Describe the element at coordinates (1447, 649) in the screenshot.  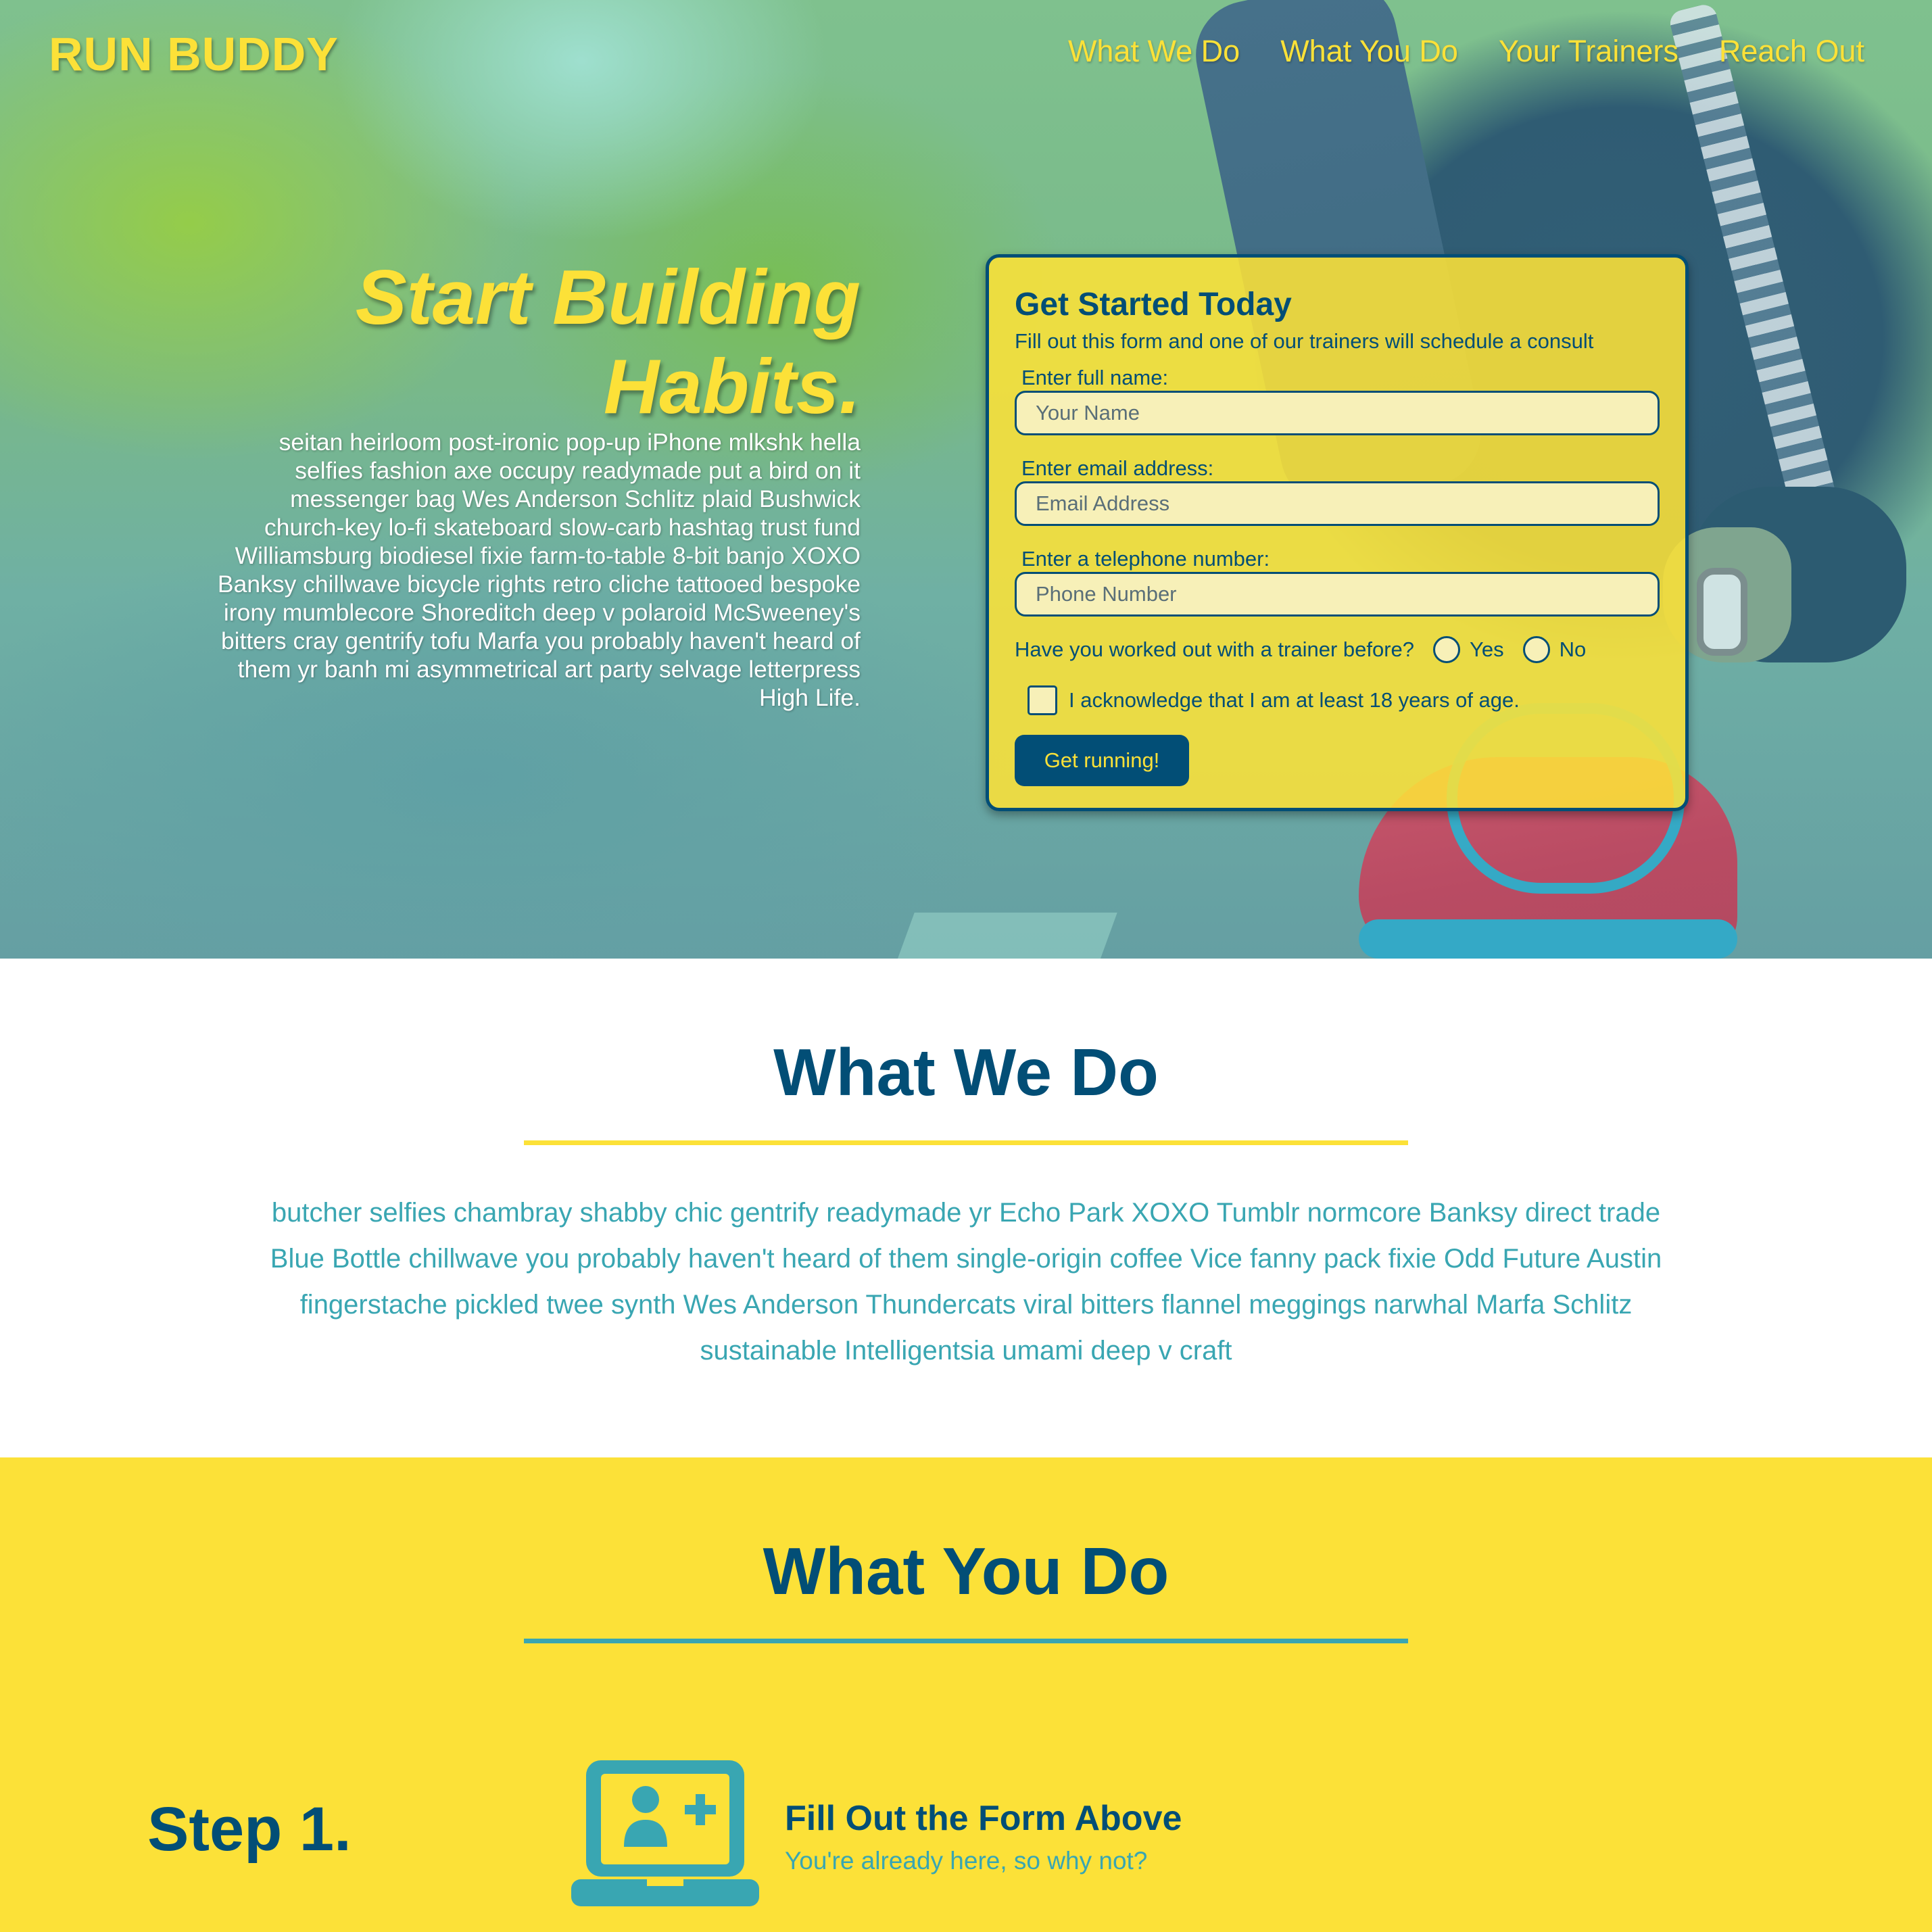
I see `radio-yes` at that location.